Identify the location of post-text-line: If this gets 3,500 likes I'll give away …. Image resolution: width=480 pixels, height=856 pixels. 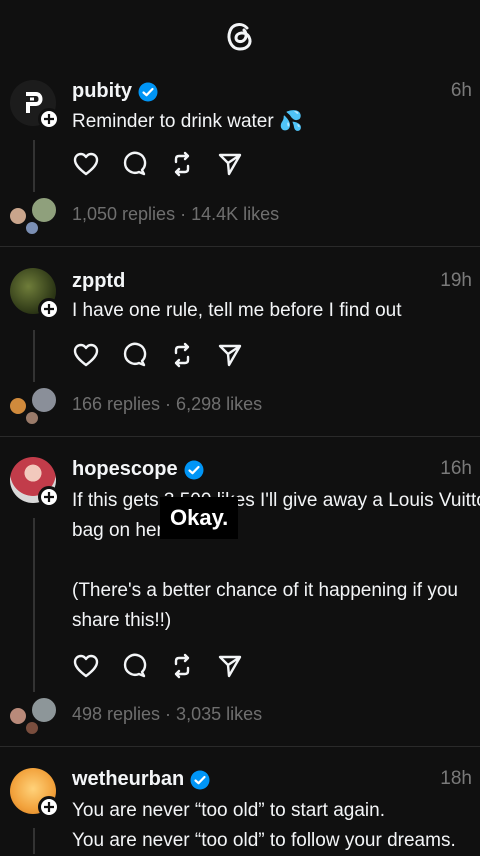
(276, 500).